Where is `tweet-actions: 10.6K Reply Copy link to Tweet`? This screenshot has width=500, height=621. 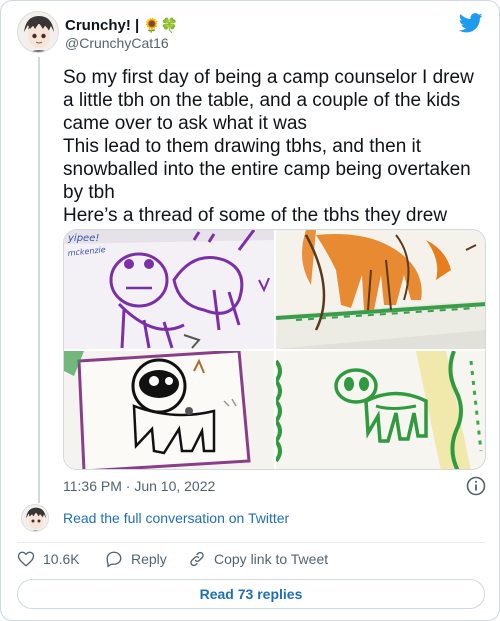
tweet-actions: 10.6K Reply Copy link to Tweet is located at coordinates (251, 560).